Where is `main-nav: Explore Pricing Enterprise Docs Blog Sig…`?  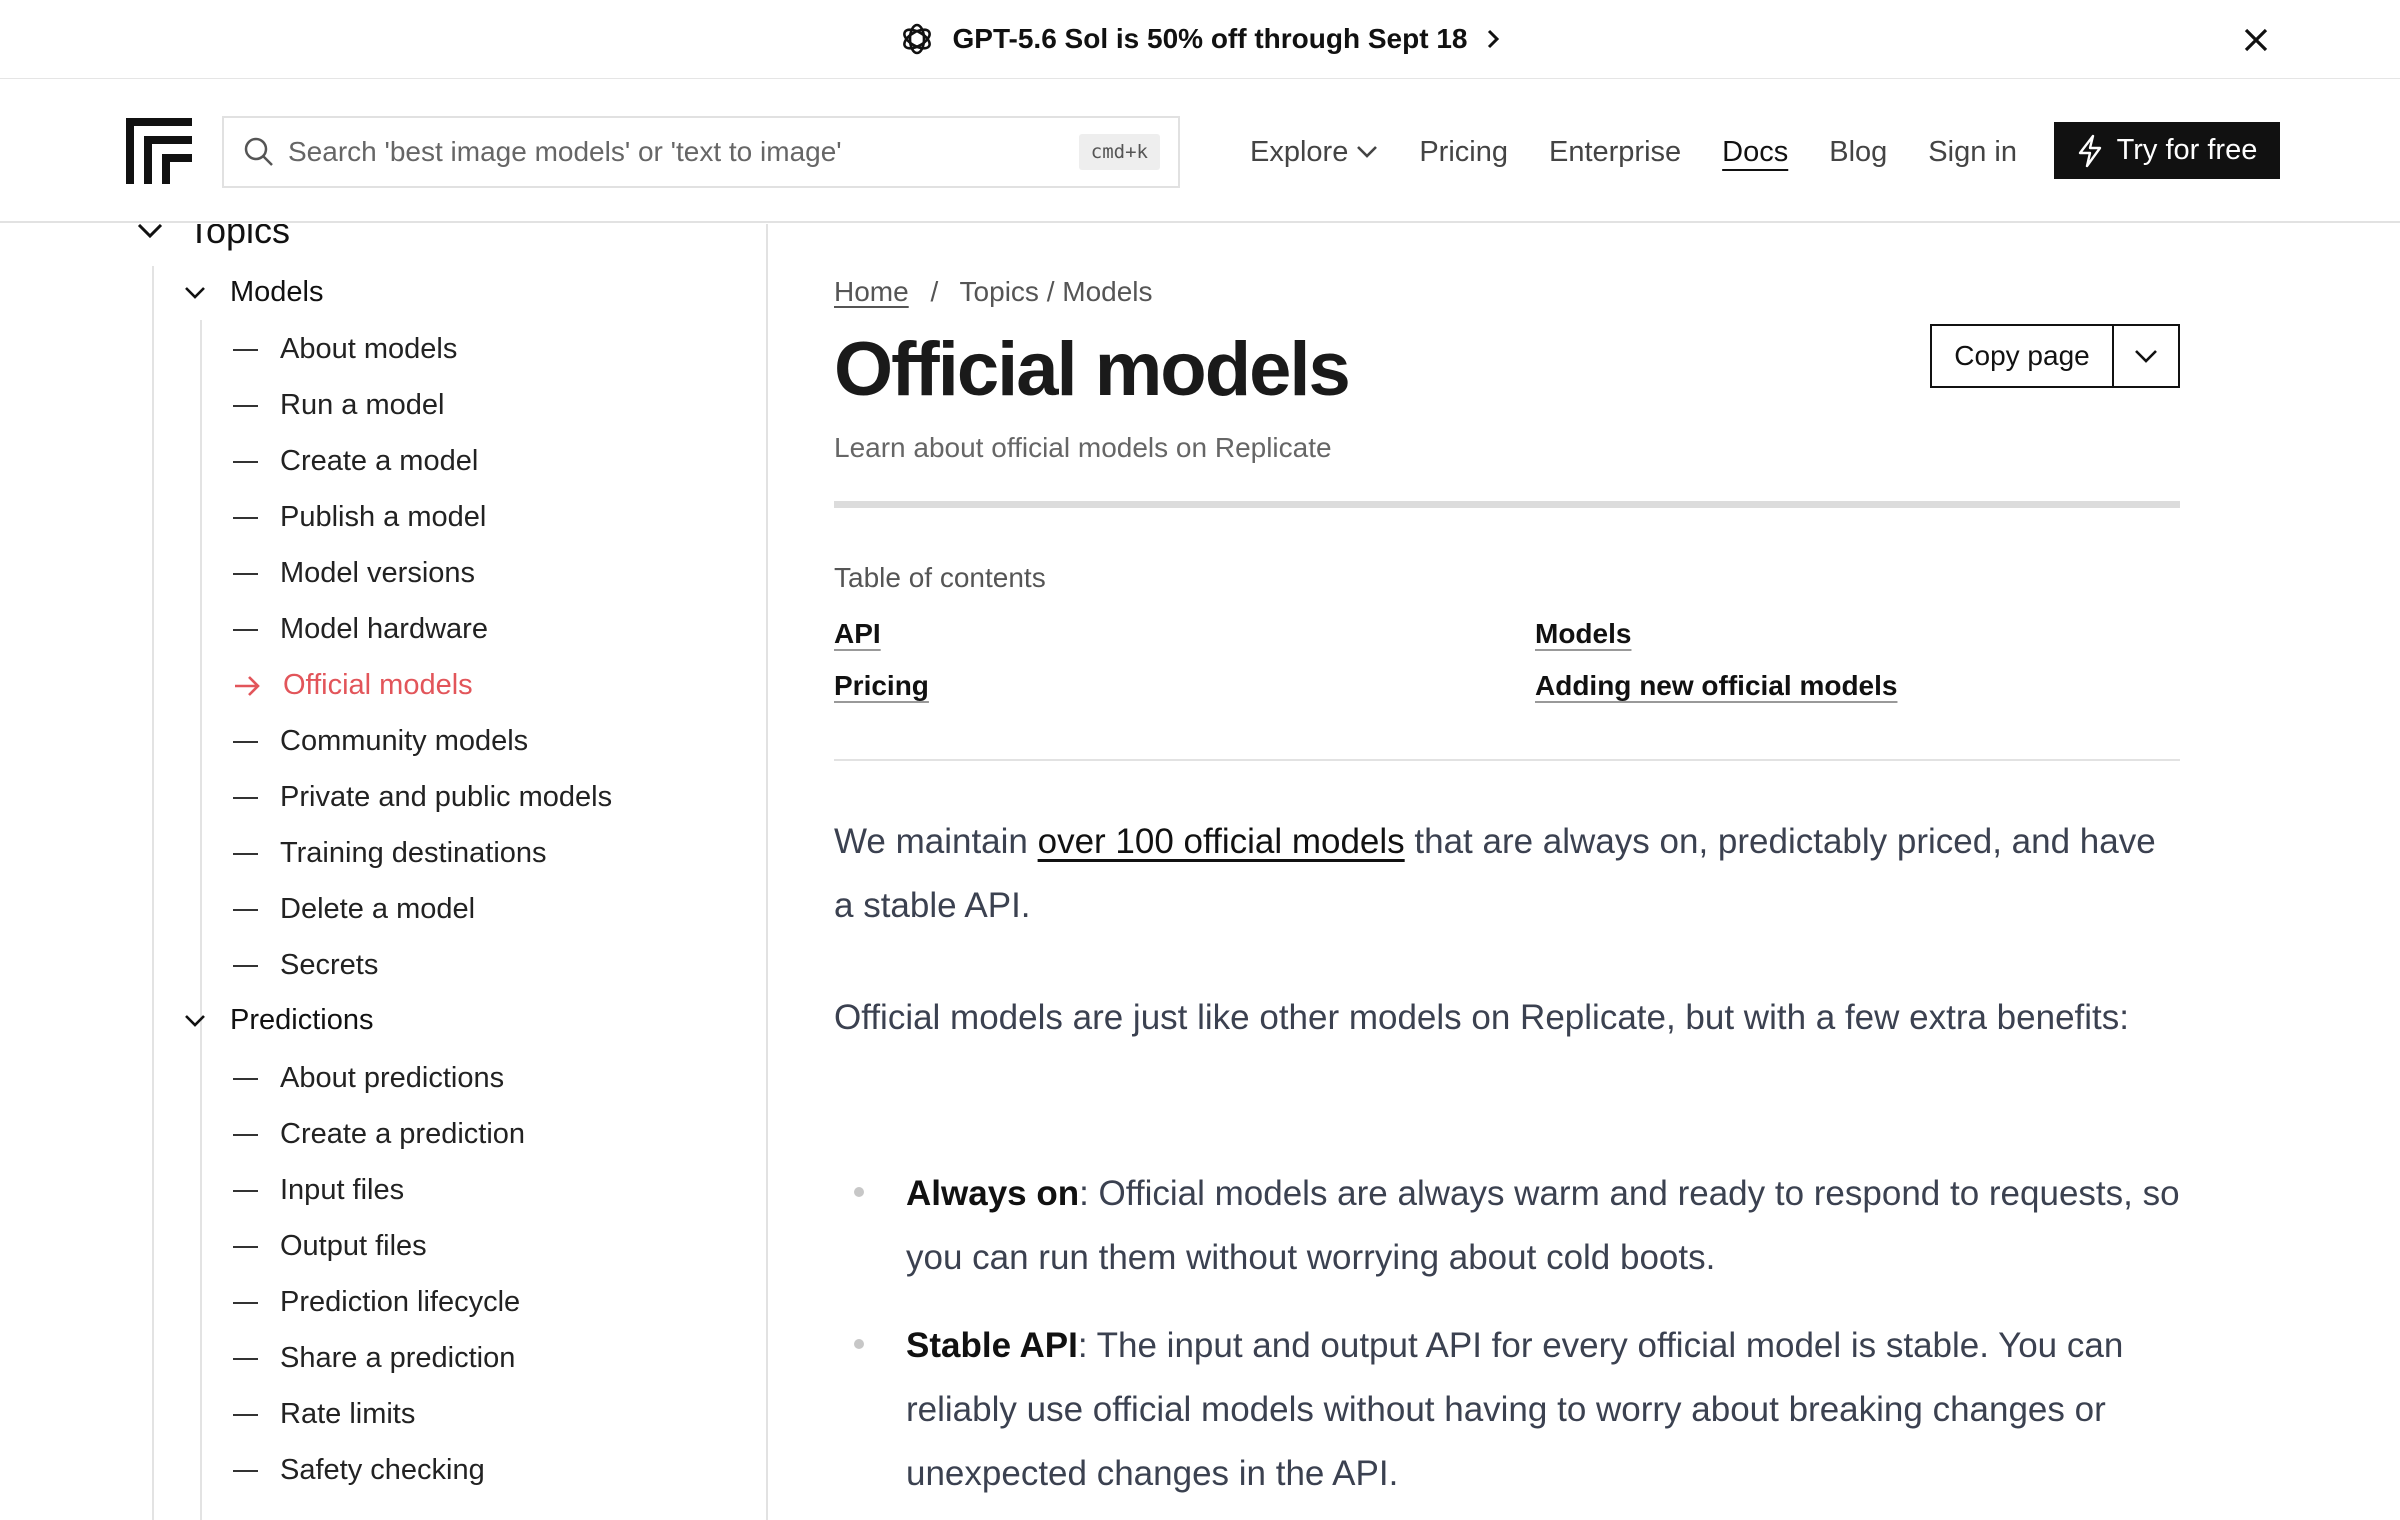
main-nav: Explore Pricing Enterprise Docs Blog Sig… is located at coordinates (1633, 152).